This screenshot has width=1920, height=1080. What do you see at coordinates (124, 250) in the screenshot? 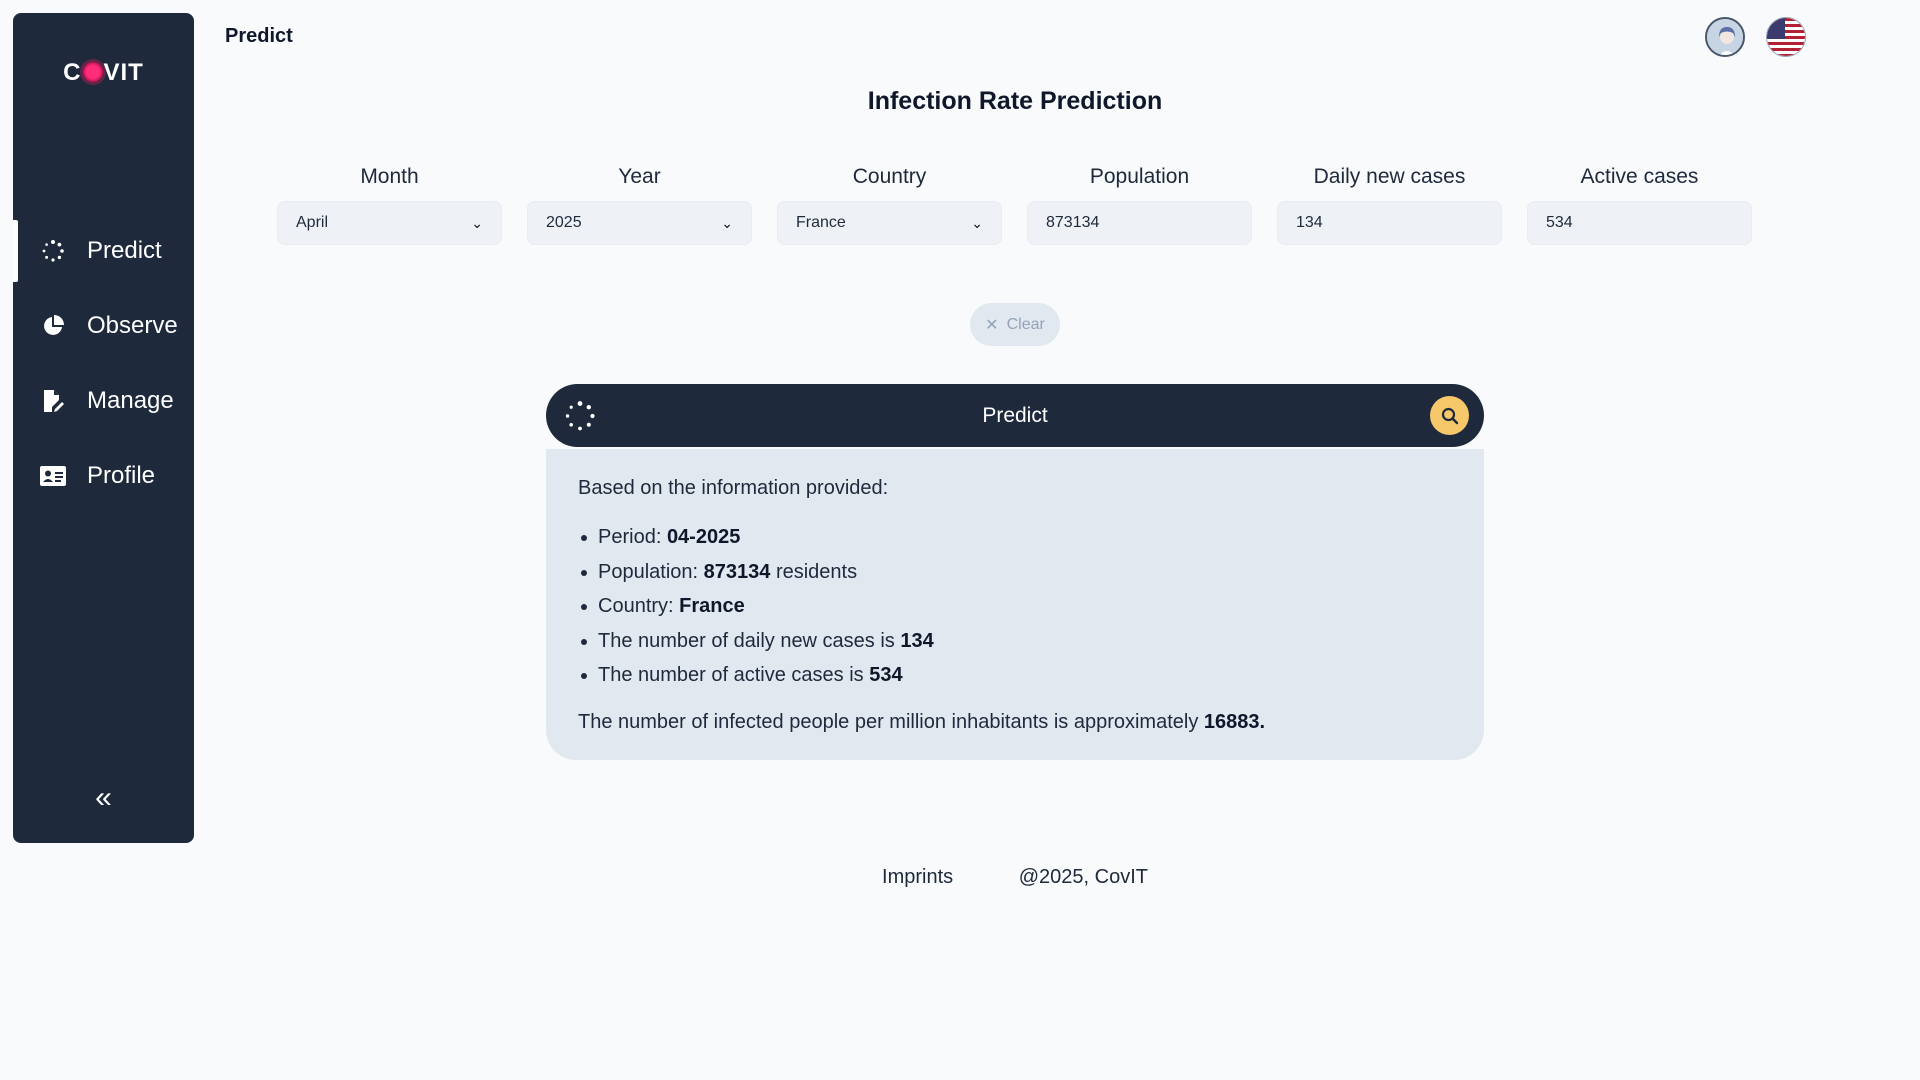
I see `sidebar-item-label: Predict` at bounding box center [124, 250].